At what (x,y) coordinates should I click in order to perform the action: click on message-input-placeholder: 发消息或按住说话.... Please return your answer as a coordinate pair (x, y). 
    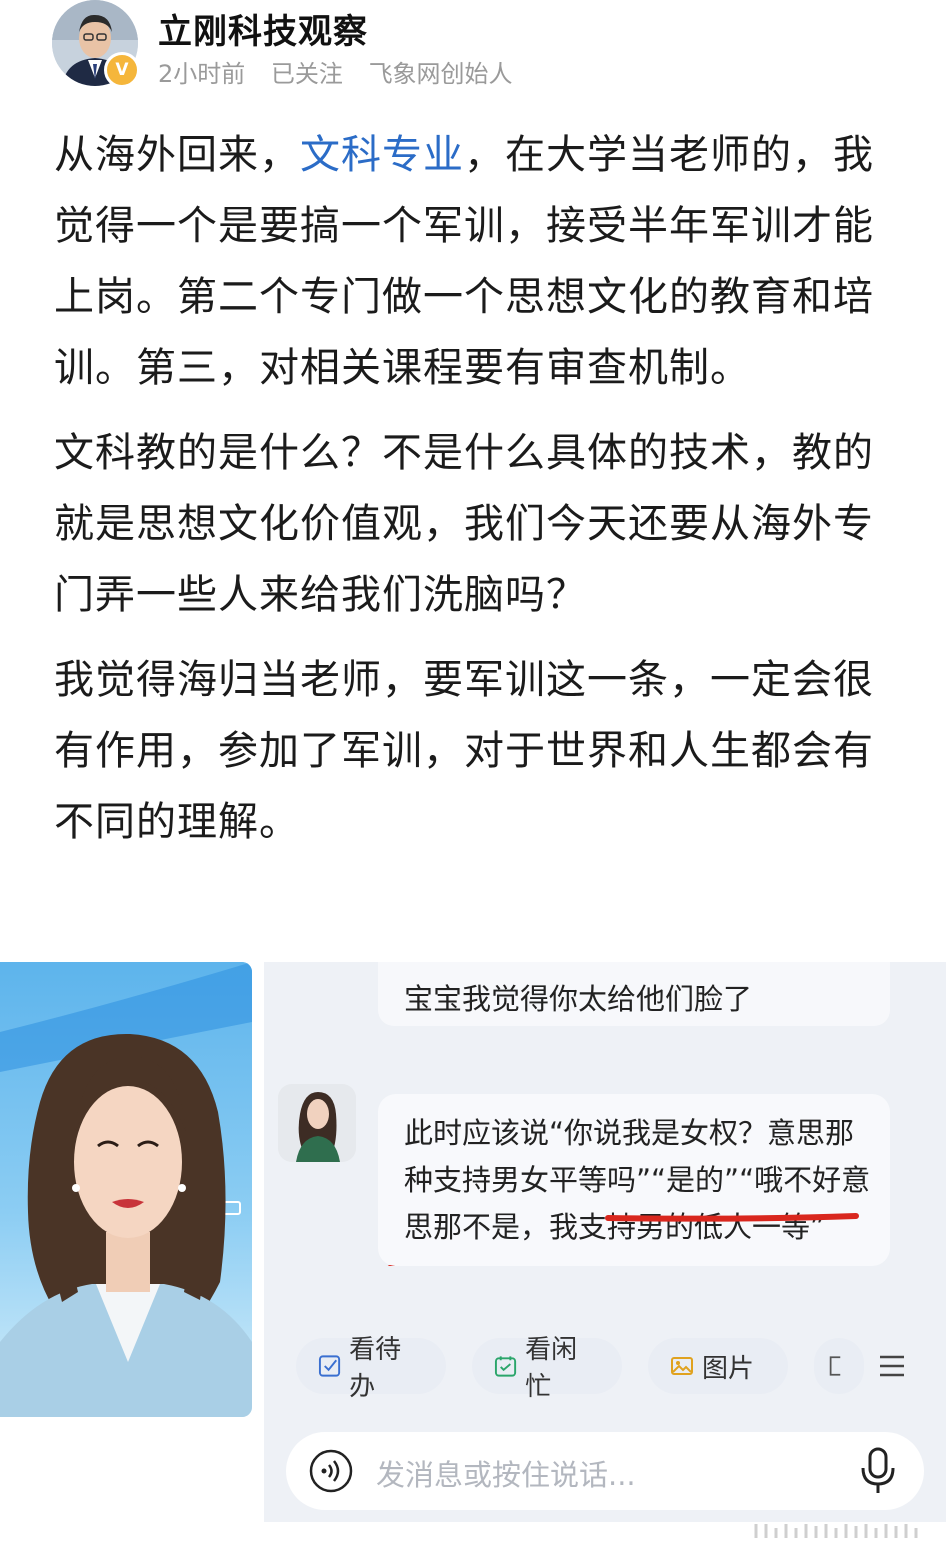
    Looking at the image, I should click on (506, 1473).